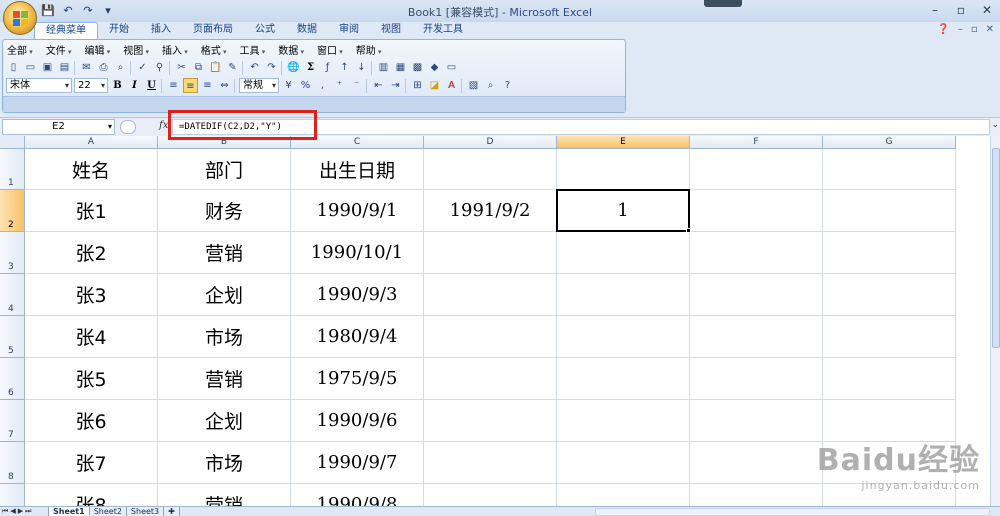  What do you see at coordinates (253, 49) in the screenshot?
I see `menu-tools: 工具` at bounding box center [253, 49].